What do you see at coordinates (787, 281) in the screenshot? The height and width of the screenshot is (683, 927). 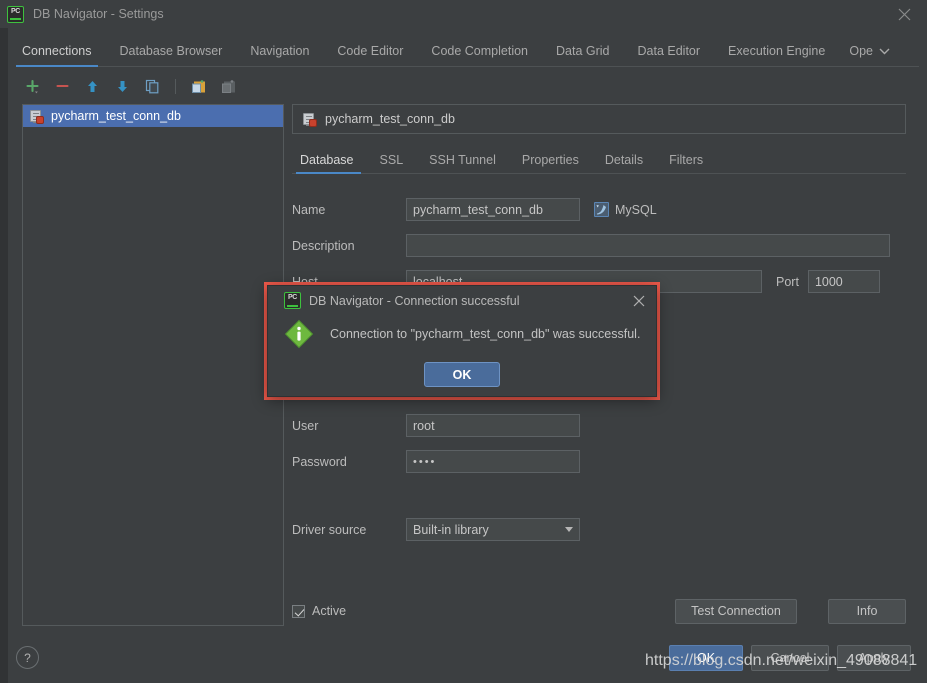 I see `port-label: Port` at bounding box center [787, 281].